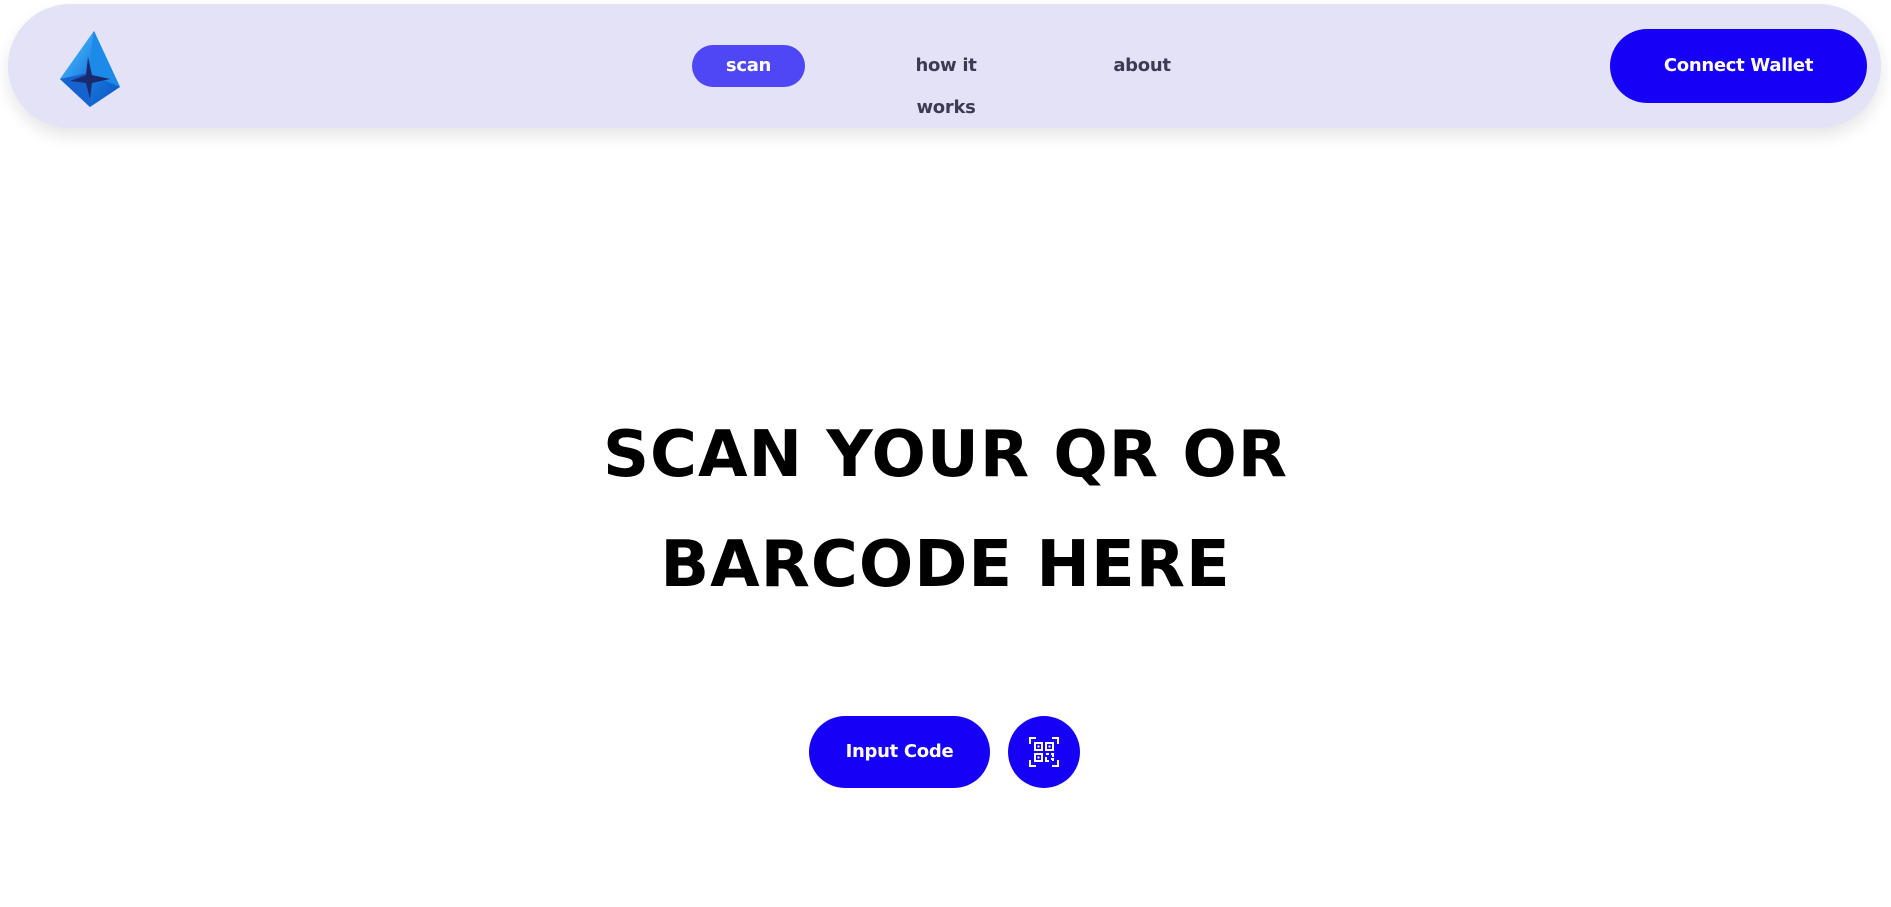  I want to click on top-navbar: scan how it works about Connect Wallet, so click(944, 66).